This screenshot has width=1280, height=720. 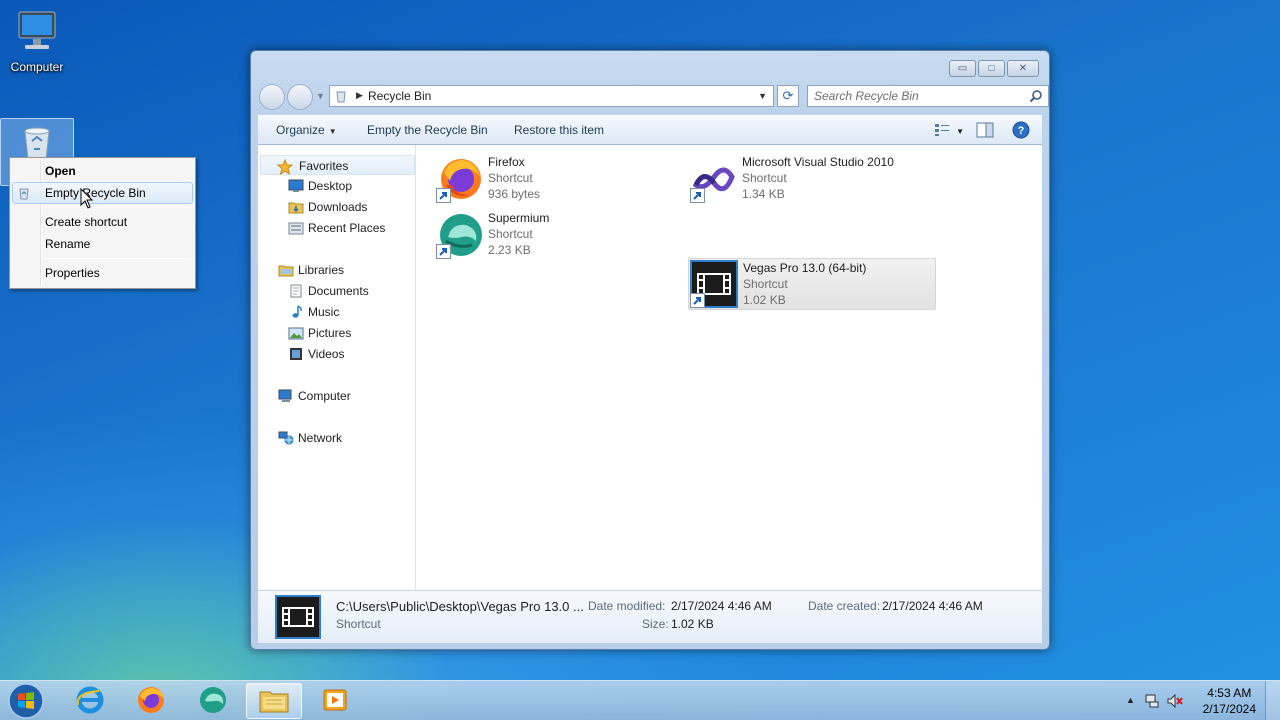 I want to click on taskbar-supermium, so click(x=213, y=701).